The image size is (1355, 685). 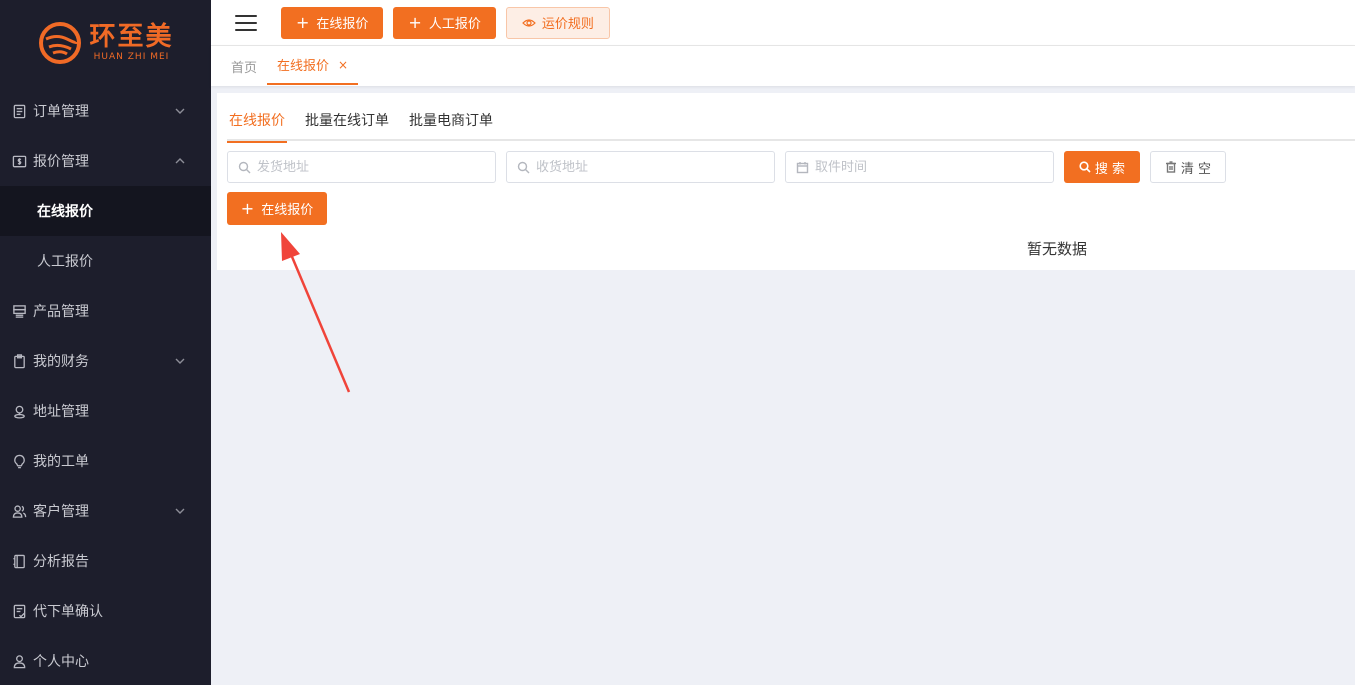 I want to click on globe-logo-icon, so click(x=60, y=43).